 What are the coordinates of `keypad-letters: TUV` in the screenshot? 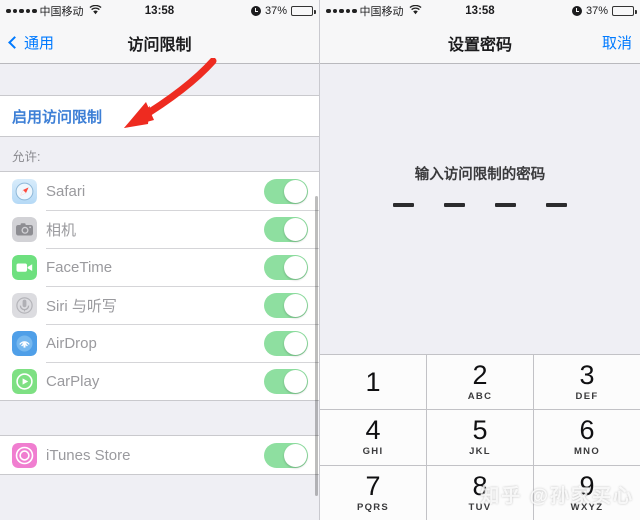 It's located at (480, 507).